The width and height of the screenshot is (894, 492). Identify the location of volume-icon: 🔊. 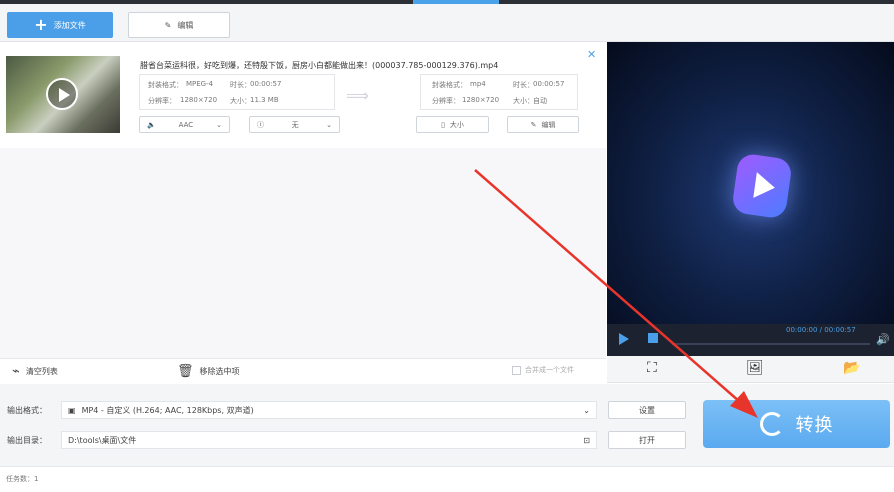
(883, 339).